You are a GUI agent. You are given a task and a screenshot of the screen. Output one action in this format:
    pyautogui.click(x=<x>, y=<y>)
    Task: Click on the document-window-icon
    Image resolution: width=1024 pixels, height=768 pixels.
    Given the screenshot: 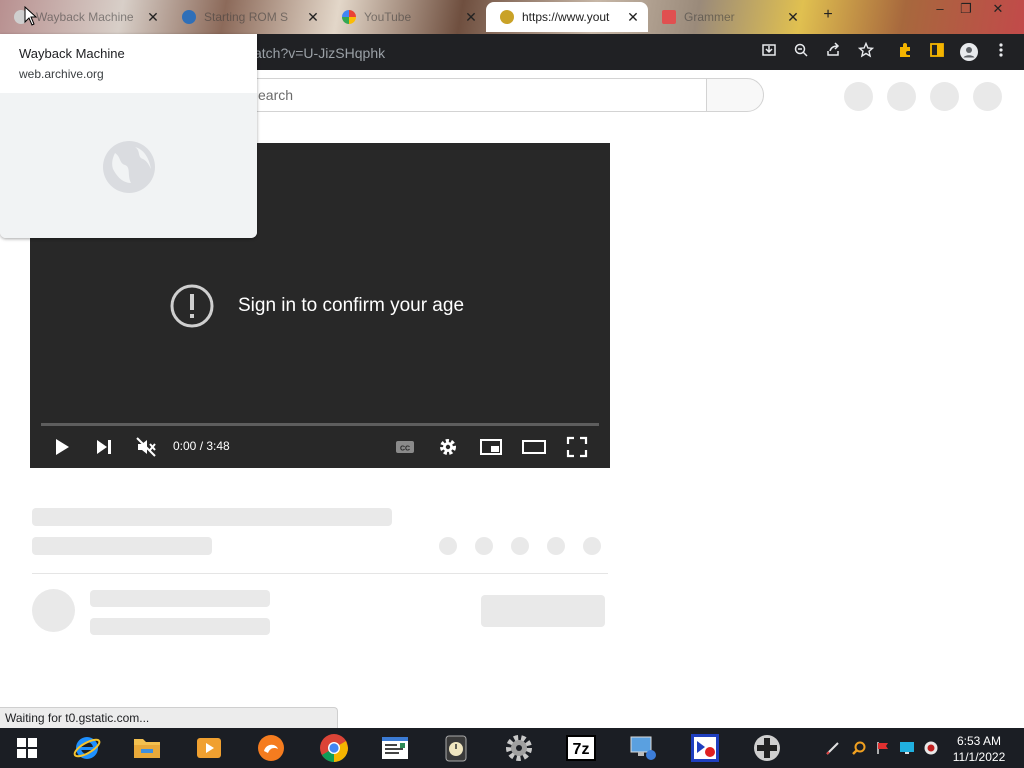 What is the action you would take?
    pyautogui.click(x=395, y=748)
    